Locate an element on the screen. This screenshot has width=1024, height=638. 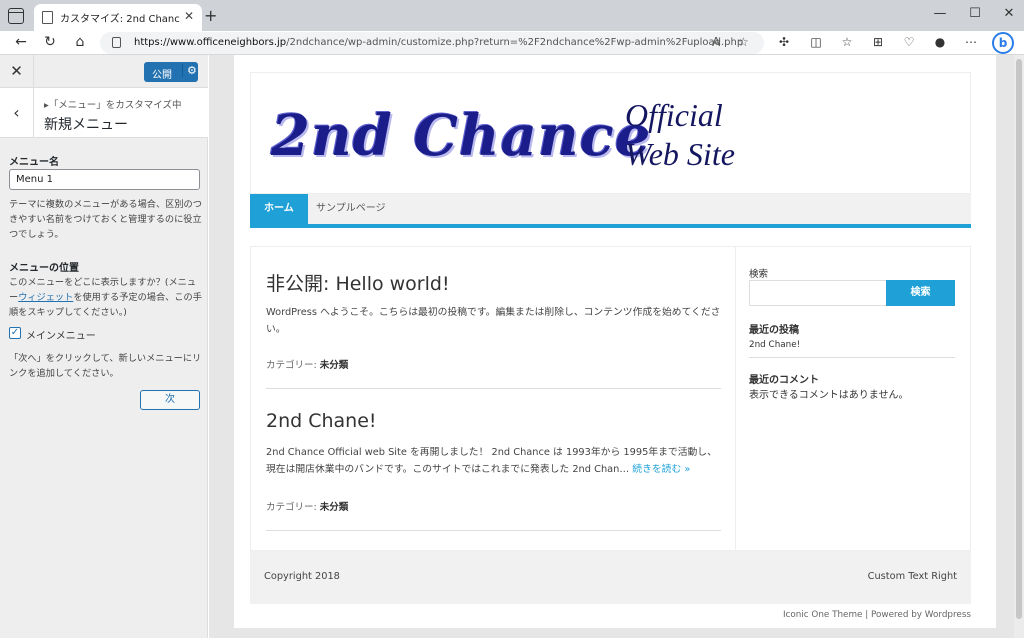
no-comments-text: 表示できるコメントはありません。 is located at coordinates (829, 395).